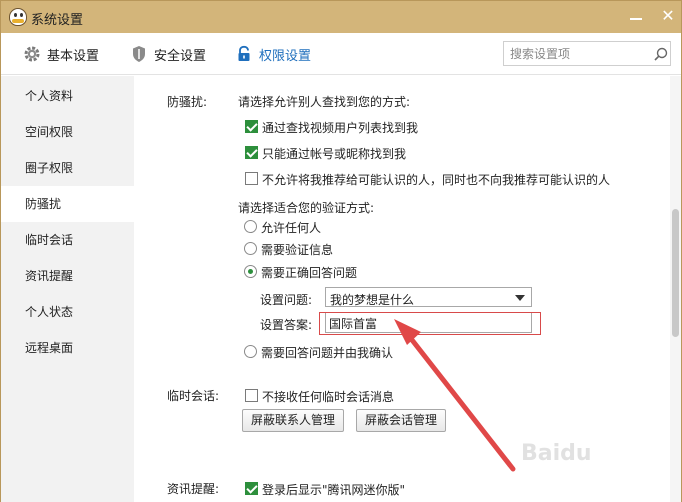  What do you see at coordinates (251, 152) in the screenshot?
I see `find-by-account-checkbox` at bounding box center [251, 152].